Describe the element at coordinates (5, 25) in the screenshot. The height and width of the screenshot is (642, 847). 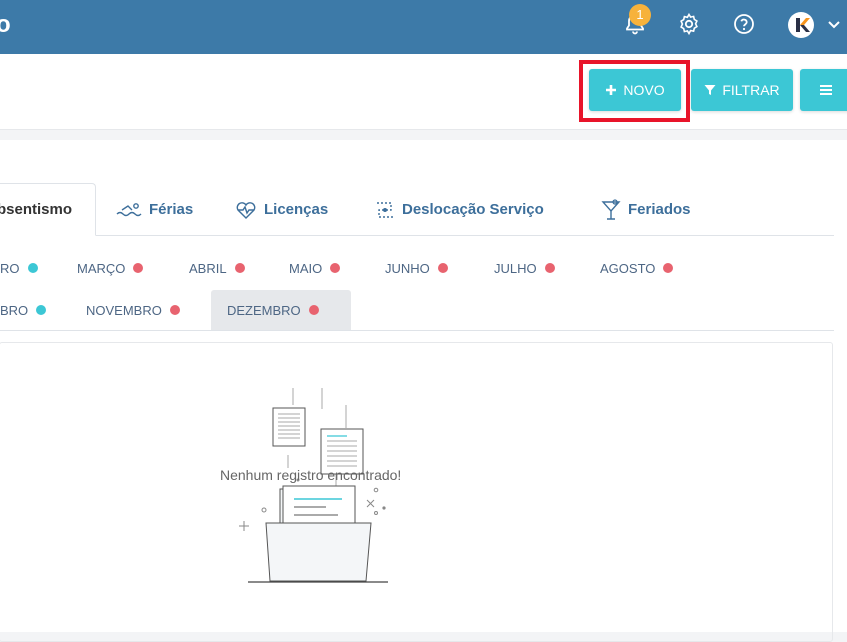
I see `brand-logo-text: o` at that location.